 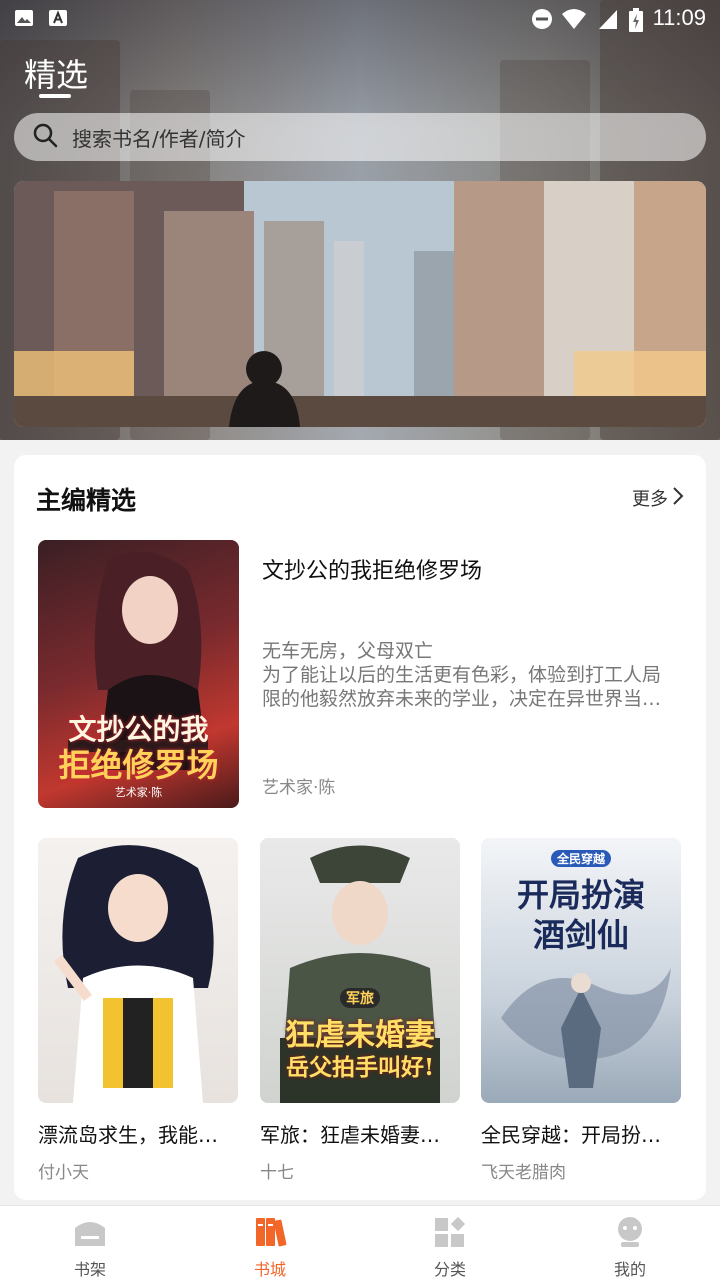 I want to click on more-button: 更多, so click(x=658, y=498).